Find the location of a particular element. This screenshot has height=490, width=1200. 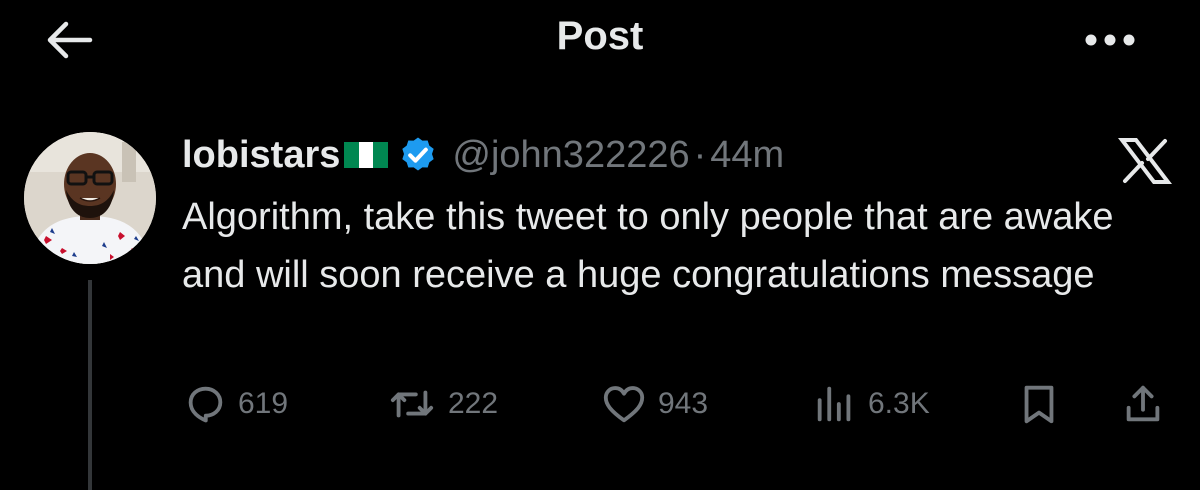

reply-count: 619 is located at coordinates (263, 403).